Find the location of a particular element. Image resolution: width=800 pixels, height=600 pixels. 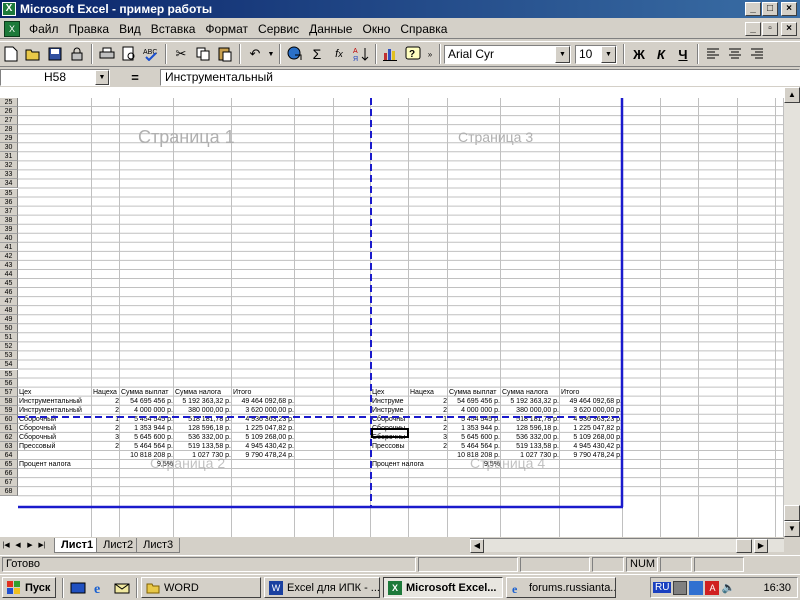

row-header-31: 31 is located at coordinates (9, 157).